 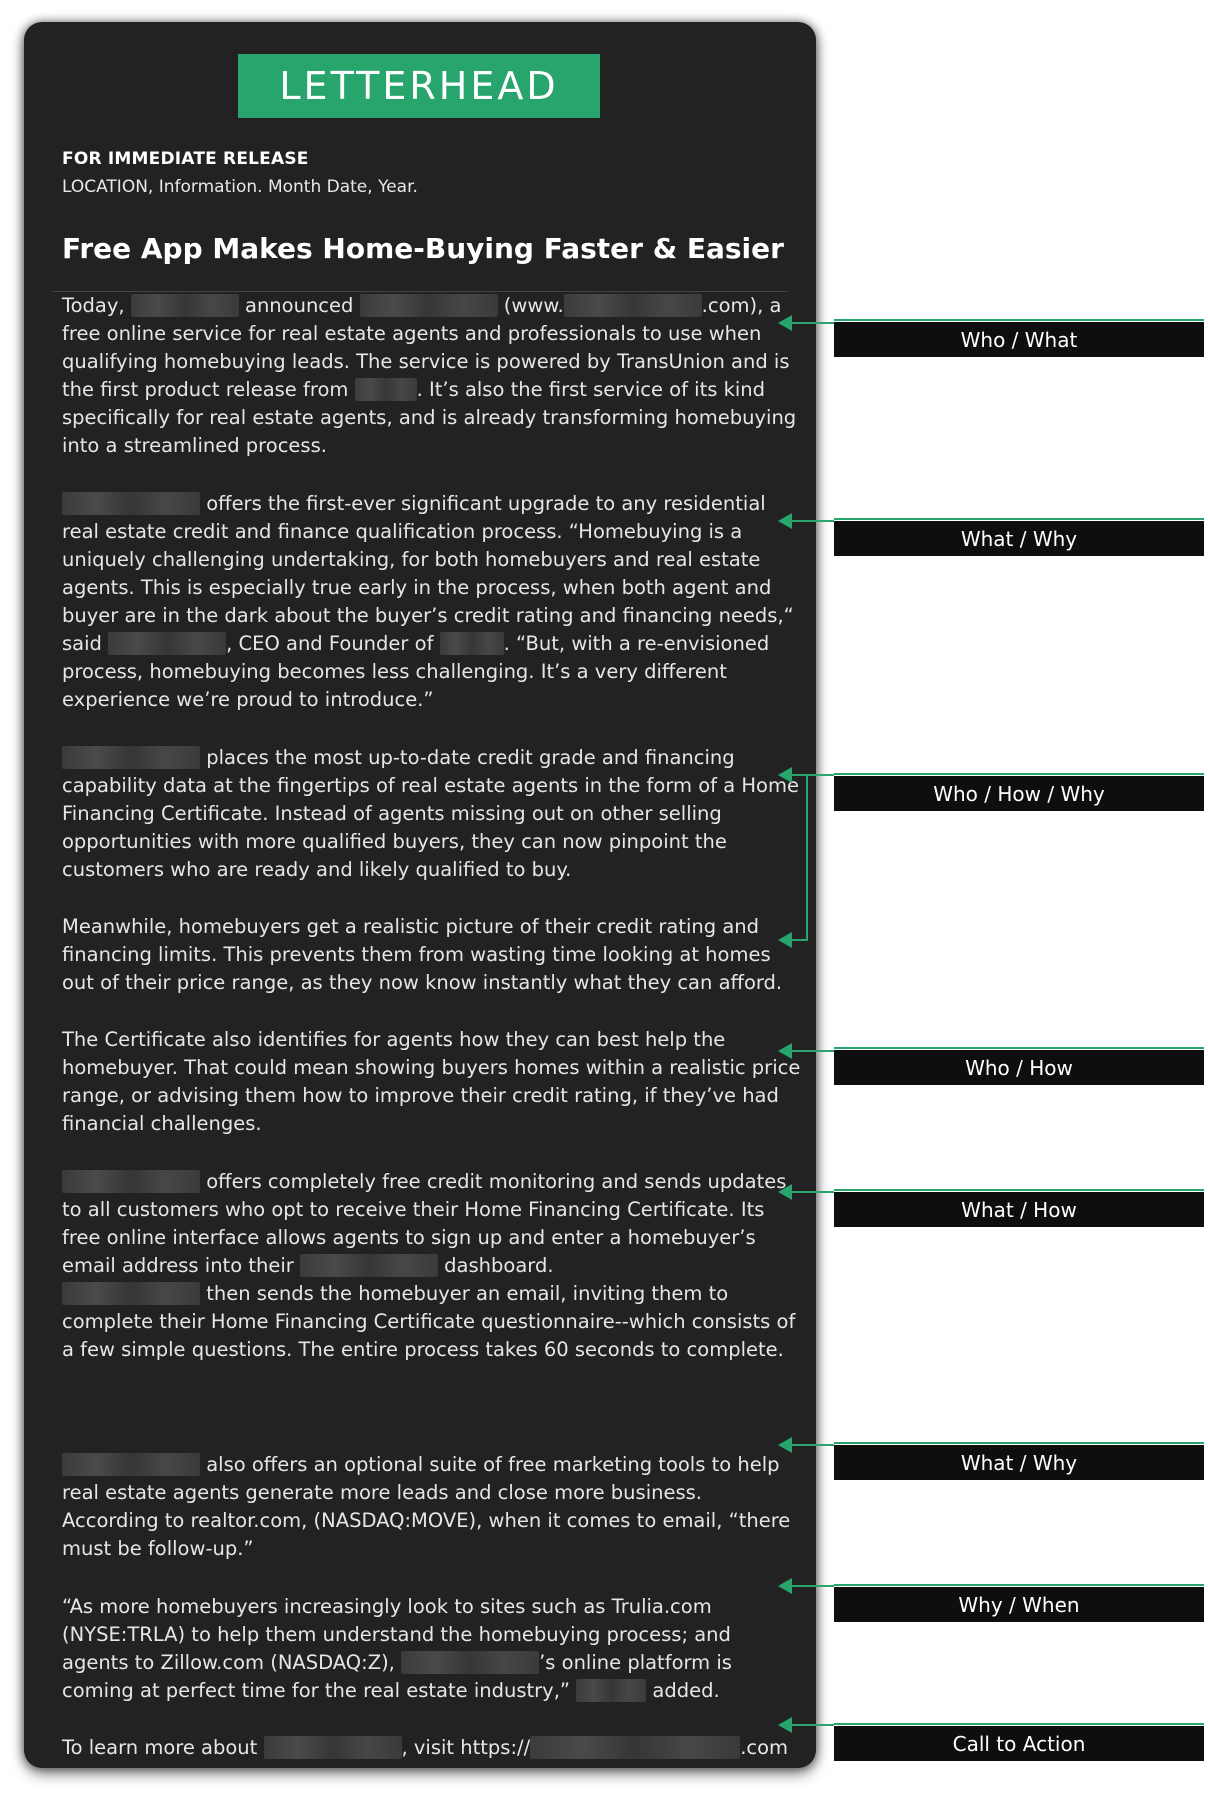 I want to click on annotation-label: Who / How, so click(x=1019, y=1066).